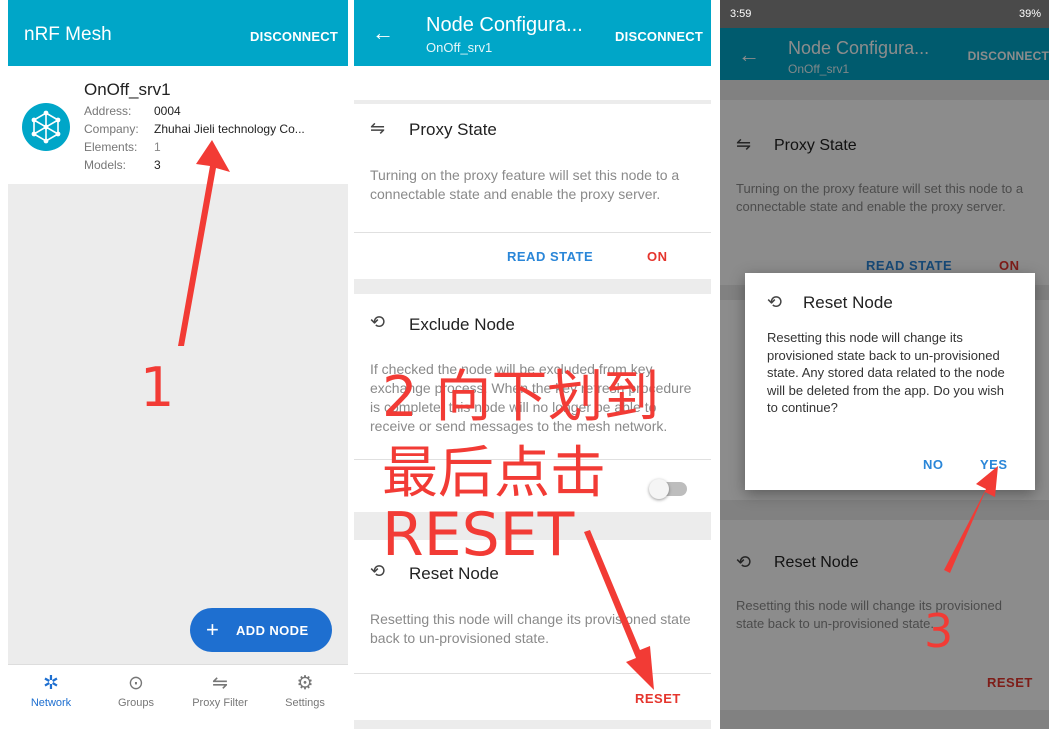  I want to click on arrow-step2, so click(619, 610).